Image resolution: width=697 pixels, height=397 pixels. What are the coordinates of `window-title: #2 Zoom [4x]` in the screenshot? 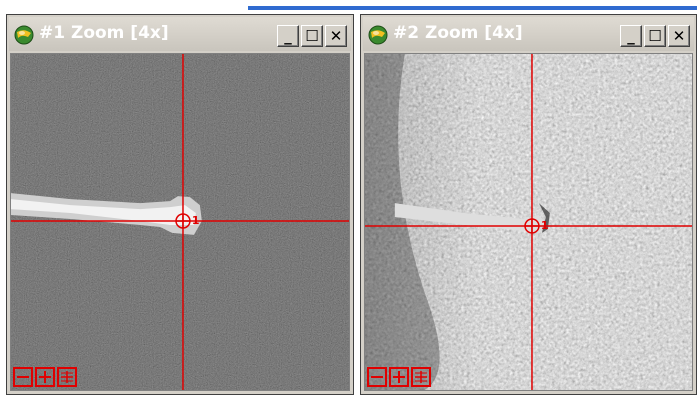 It's located at (458, 33).